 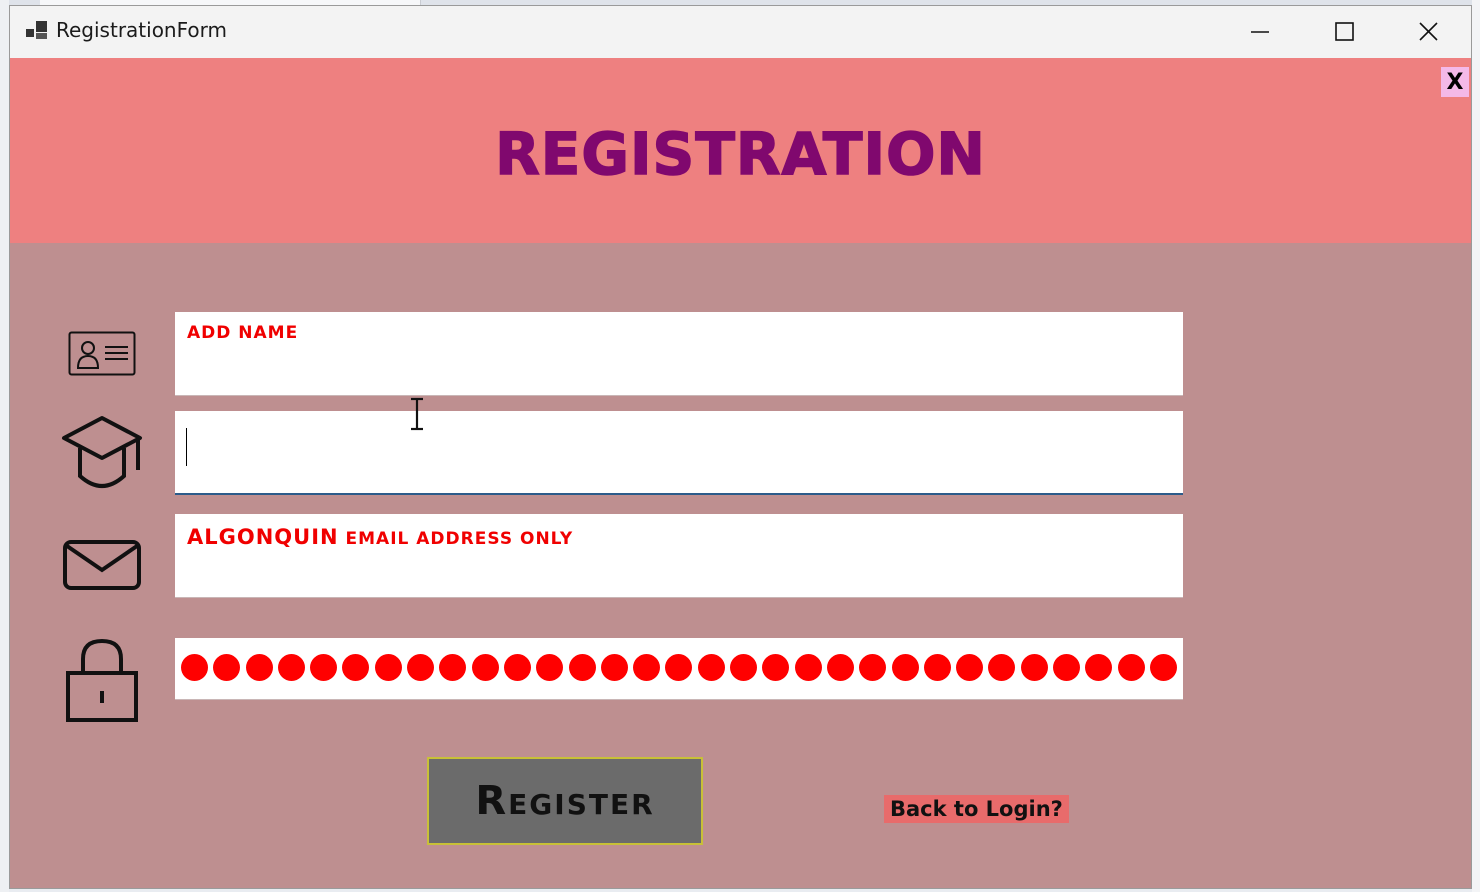 I want to click on window-title: RegistrationForm, so click(x=141, y=30).